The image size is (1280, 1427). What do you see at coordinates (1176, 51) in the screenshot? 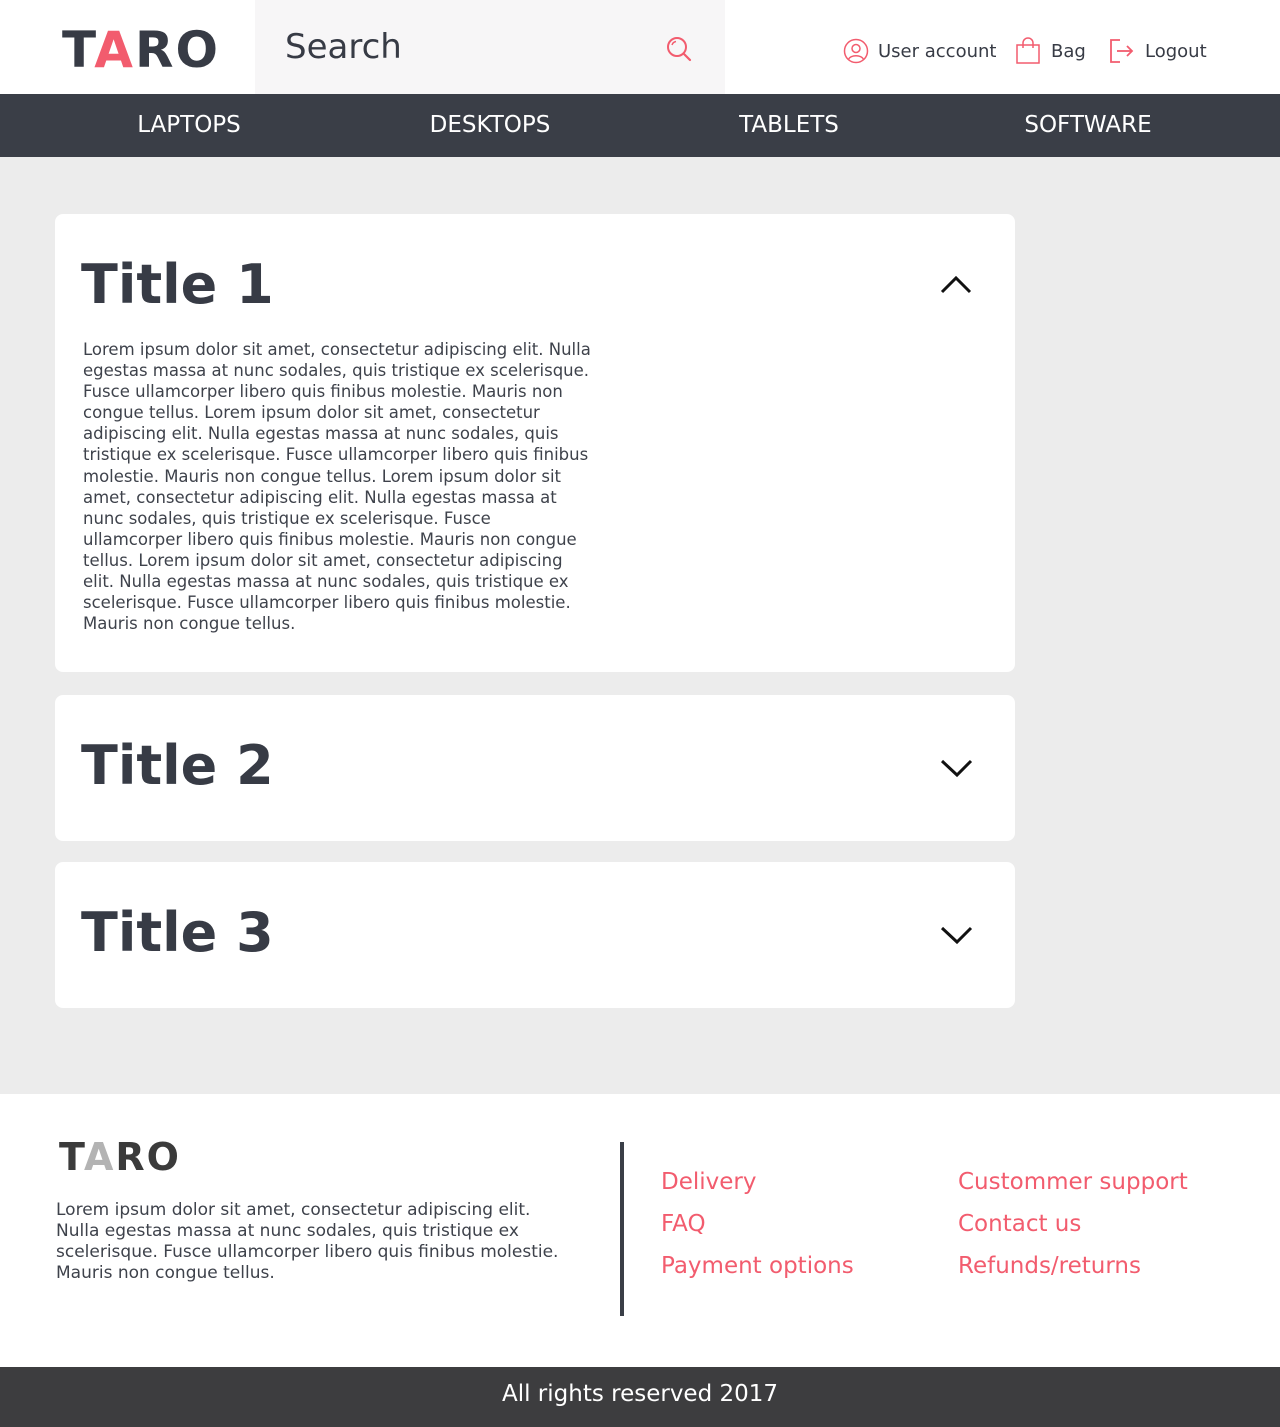
I see `logout-label: Logout` at bounding box center [1176, 51].